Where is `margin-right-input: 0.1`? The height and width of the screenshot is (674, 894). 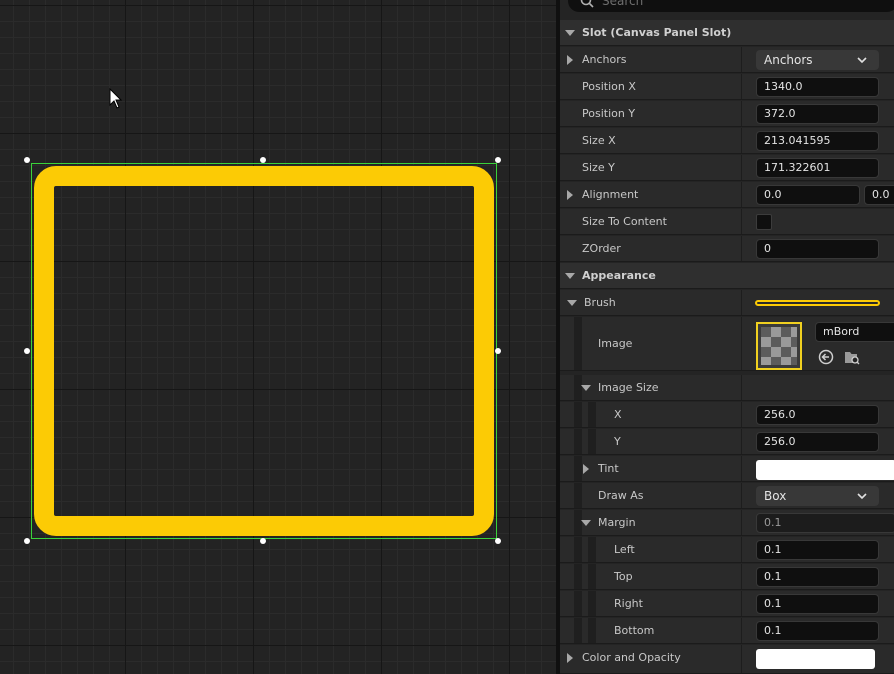
margin-right-input: 0.1 is located at coordinates (817, 604).